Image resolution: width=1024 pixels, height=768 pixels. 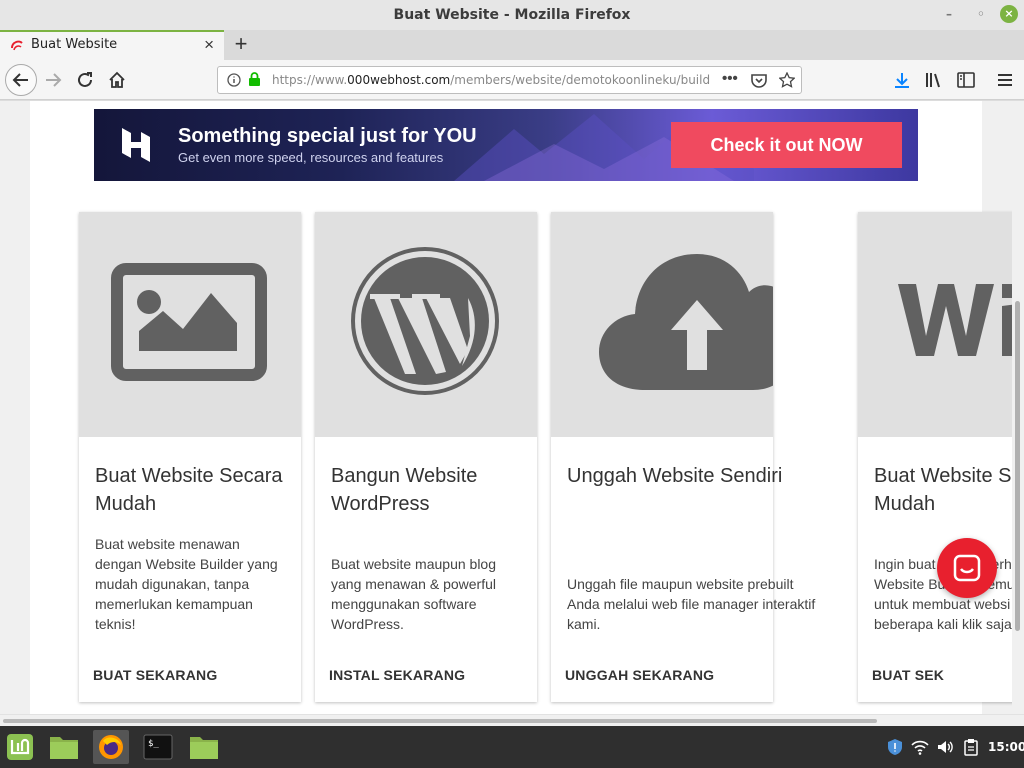 What do you see at coordinates (902, 80) in the screenshot?
I see `download-icon` at bounding box center [902, 80].